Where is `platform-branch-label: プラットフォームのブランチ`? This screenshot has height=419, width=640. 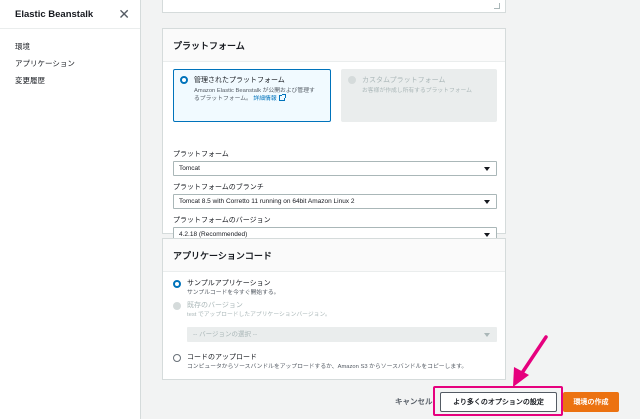
platform-branch-label: プラットフォームのブランチ is located at coordinates (218, 187).